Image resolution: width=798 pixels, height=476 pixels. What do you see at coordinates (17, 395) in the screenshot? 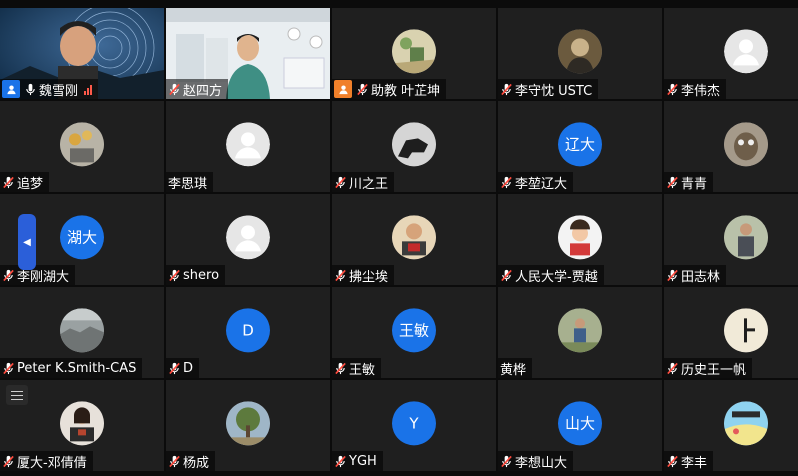
I see `hamburger-menu-icon` at bounding box center [17, 395].